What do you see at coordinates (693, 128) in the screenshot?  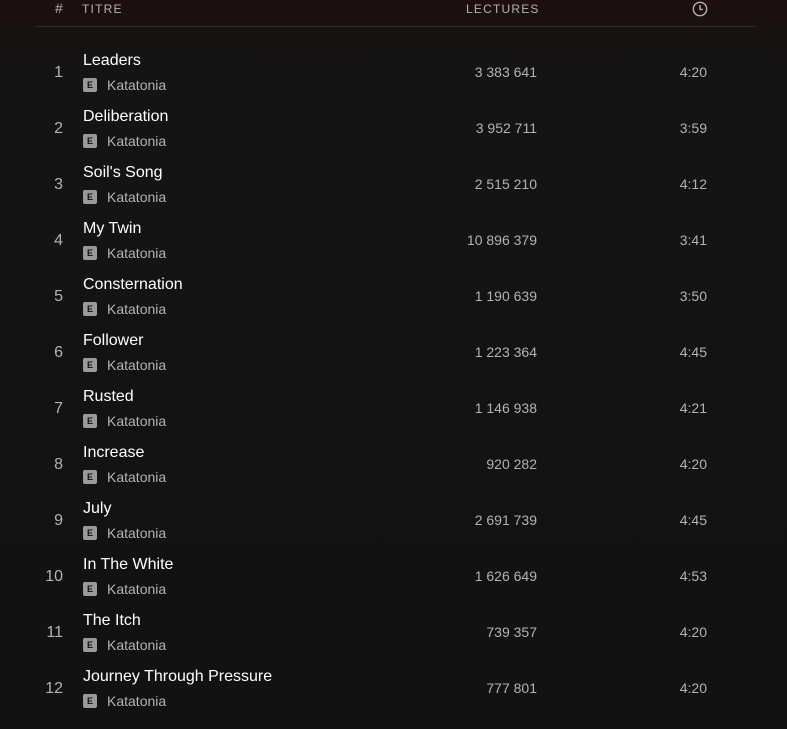 I see `track-duration: 3:59` at bounding box center [693, 128].